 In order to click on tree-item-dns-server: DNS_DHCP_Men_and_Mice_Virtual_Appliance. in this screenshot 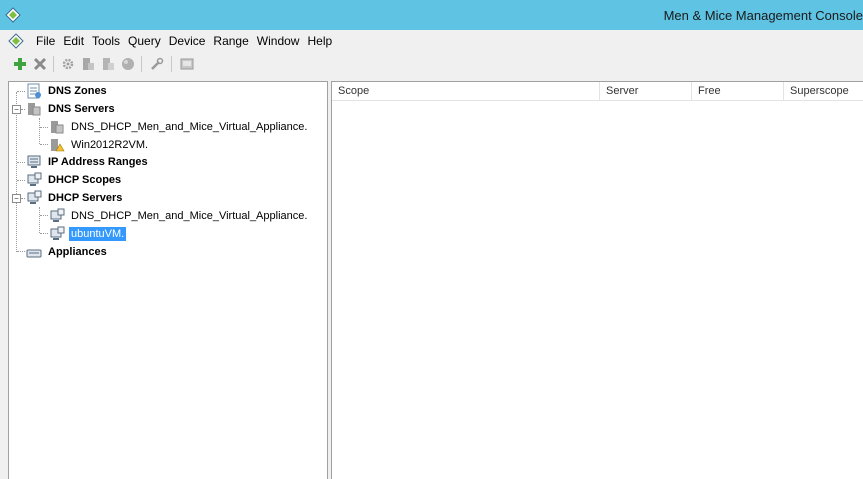, I will do `click(179, 127)`.